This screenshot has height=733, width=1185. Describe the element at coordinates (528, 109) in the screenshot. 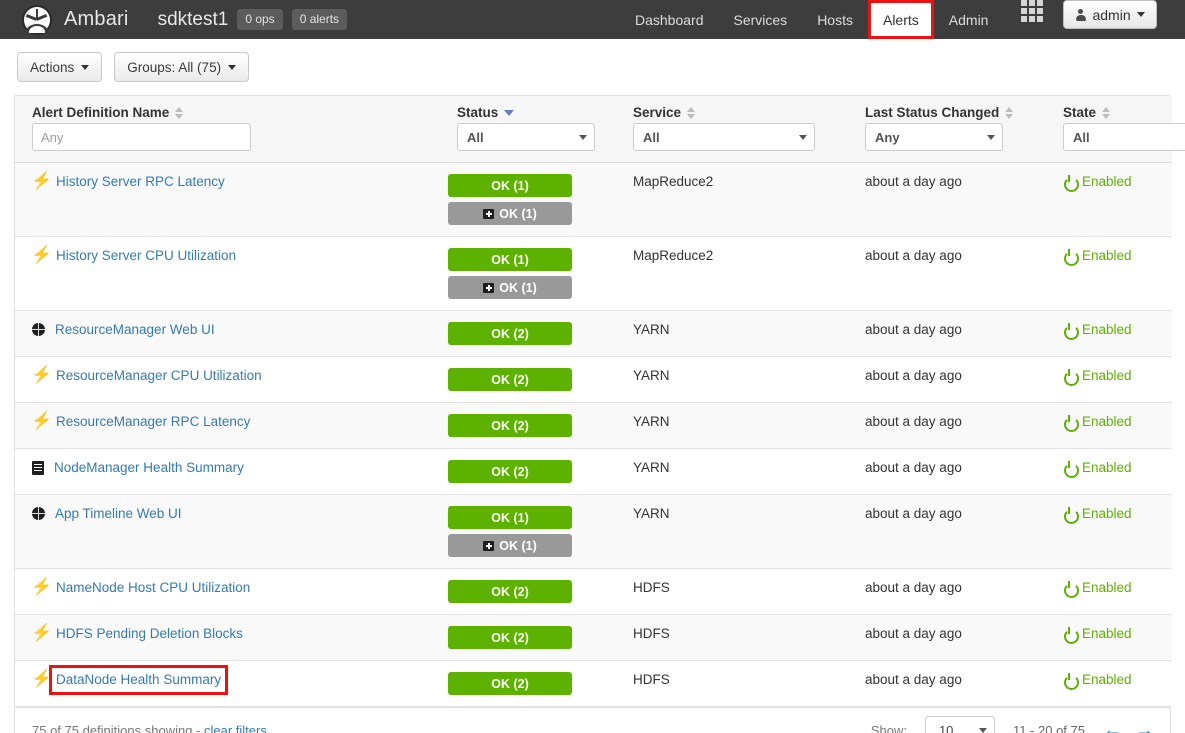

I see `col-header-status: Status` at that location.